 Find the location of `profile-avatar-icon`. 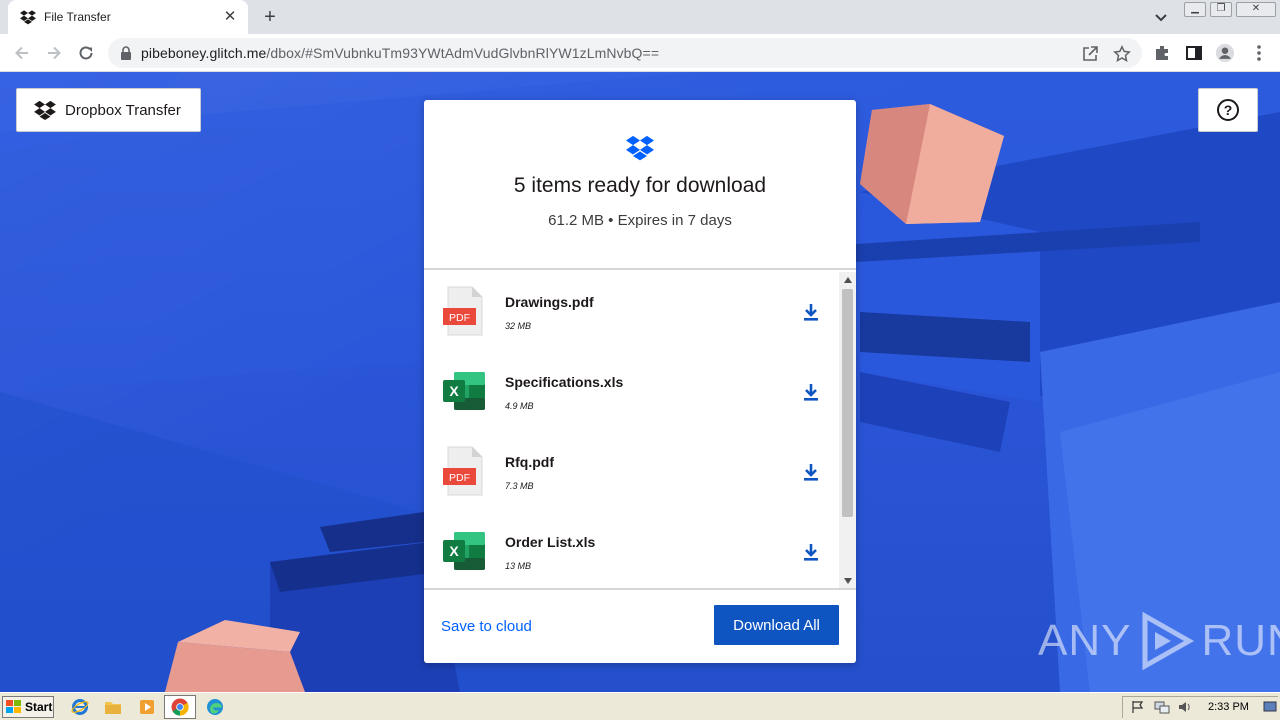

profile-avatar-icon is located at coordinates (1225, 53).